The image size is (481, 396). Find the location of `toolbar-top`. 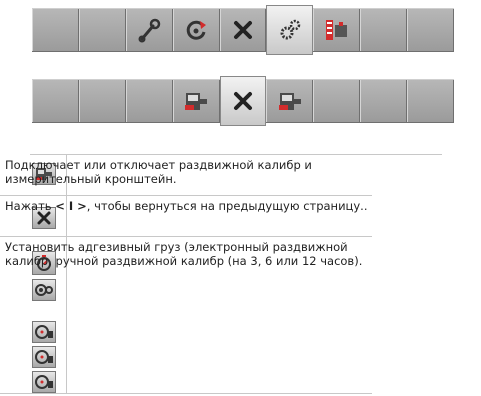

toolbar-top is located at coordinates (243, 30).